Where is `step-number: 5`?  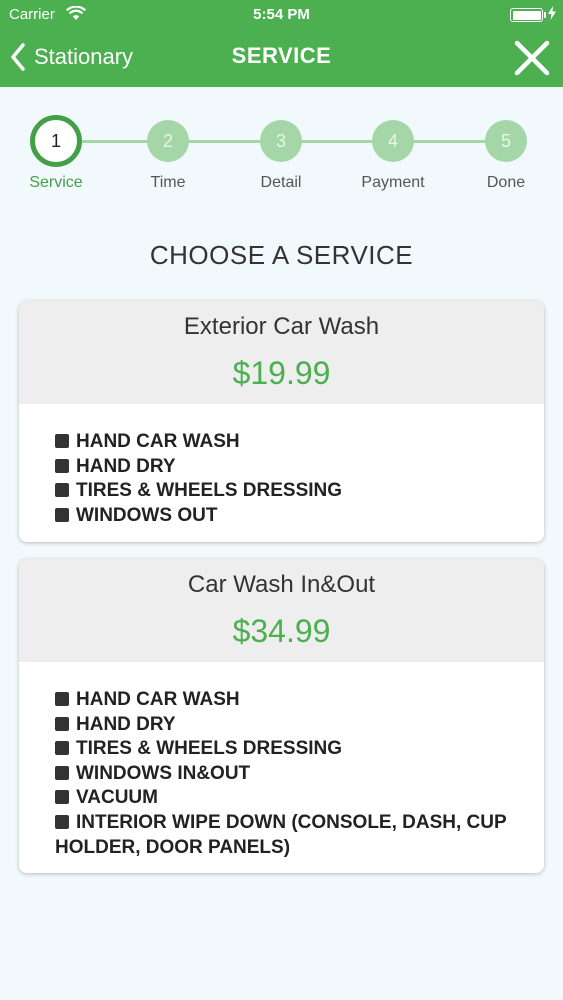
step-number: 5 is located at coordinates (506, 141).